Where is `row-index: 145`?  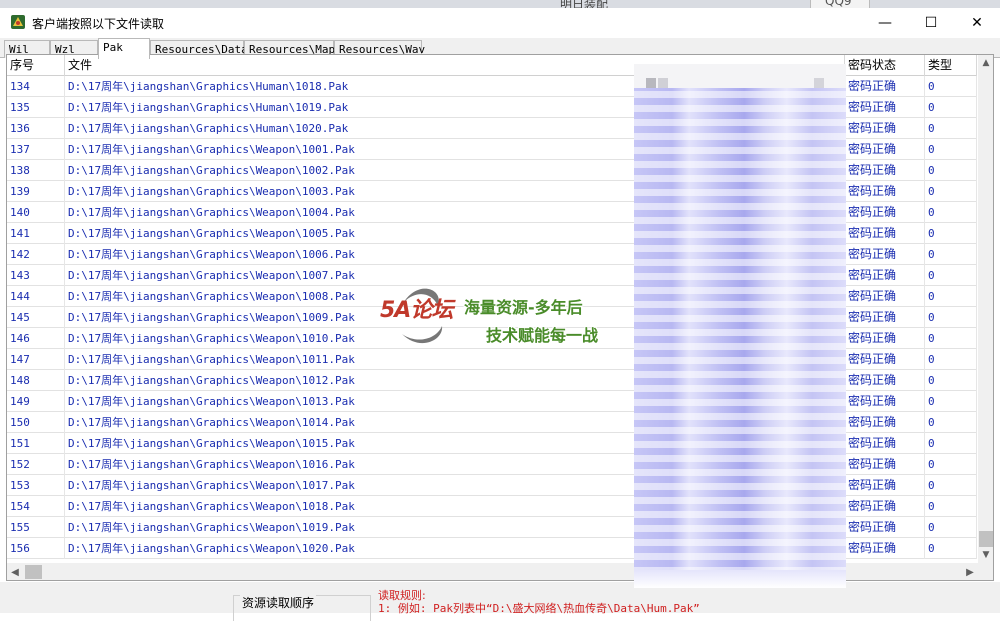
row-index: 145 is located at coordinates (36, 317).